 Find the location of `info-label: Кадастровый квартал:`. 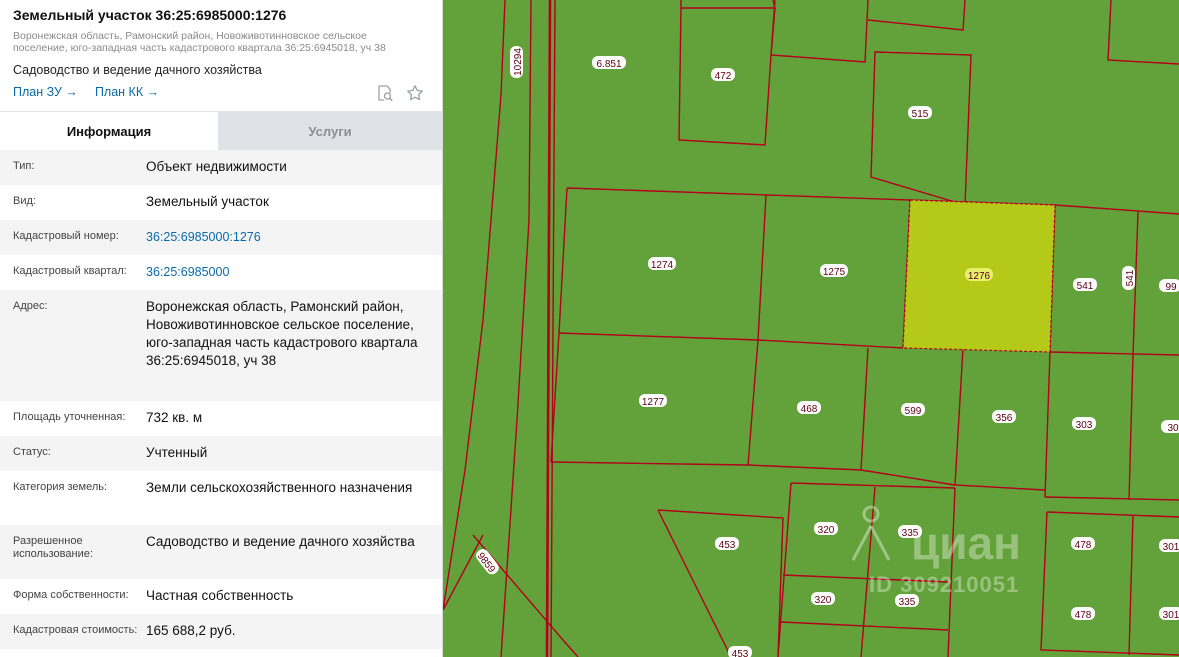

info-label: Кадастровый квартал: is located at coordinates (70, 271).